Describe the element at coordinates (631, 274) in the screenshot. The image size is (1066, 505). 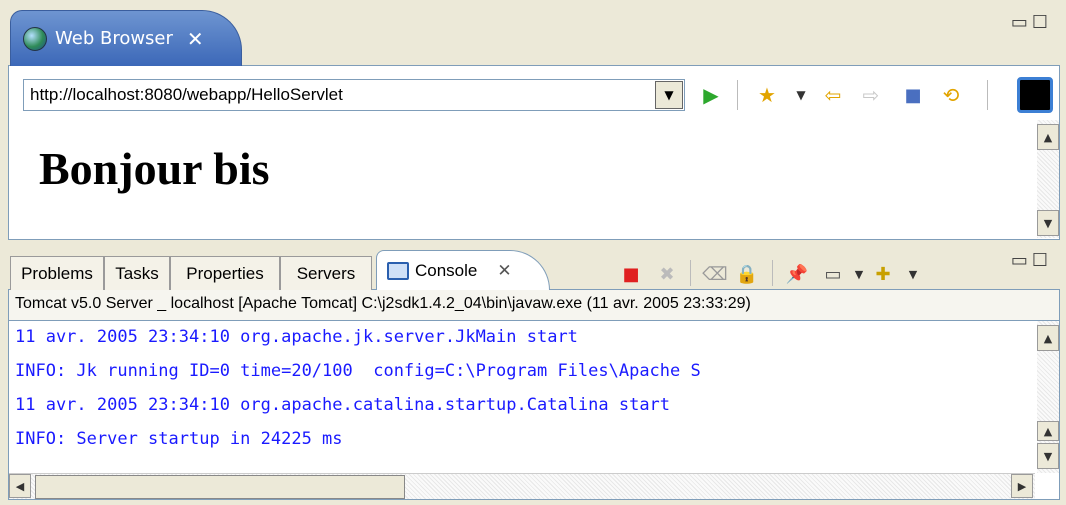
I see `terminate-icon: ■` at that location.